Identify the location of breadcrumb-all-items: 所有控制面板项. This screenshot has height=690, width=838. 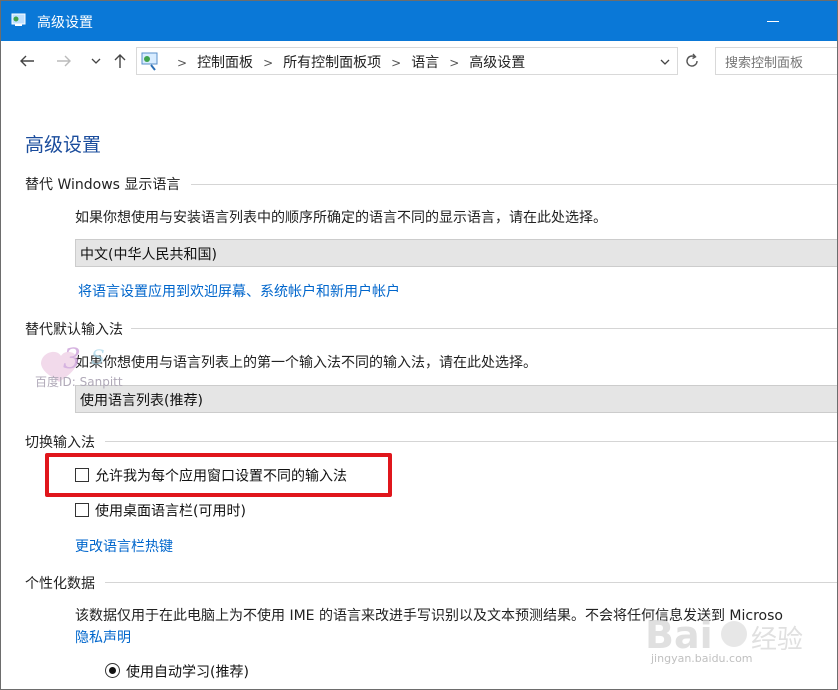
(332, 62).